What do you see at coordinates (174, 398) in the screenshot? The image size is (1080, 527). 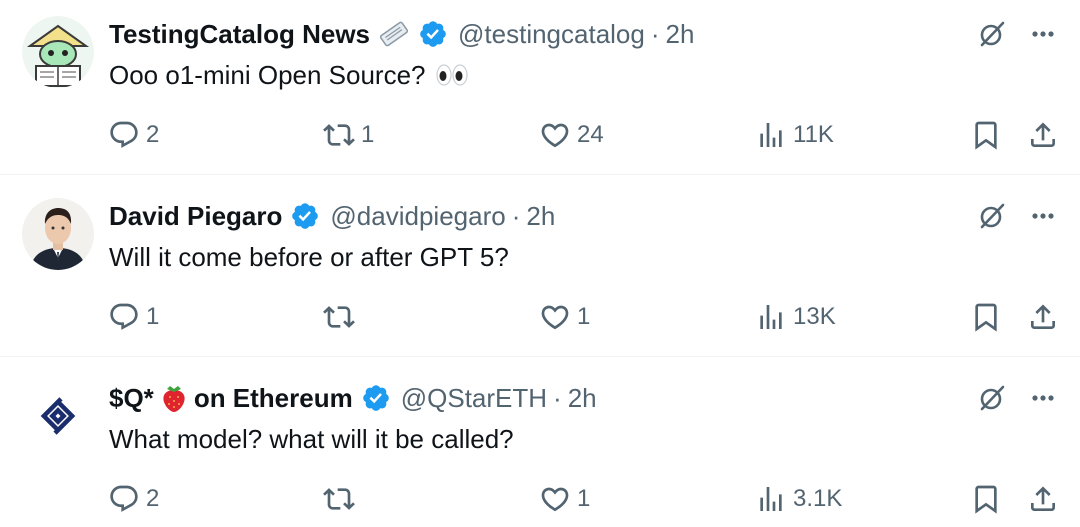 I see `strawberry-icon` at bounding box center [174, 398].